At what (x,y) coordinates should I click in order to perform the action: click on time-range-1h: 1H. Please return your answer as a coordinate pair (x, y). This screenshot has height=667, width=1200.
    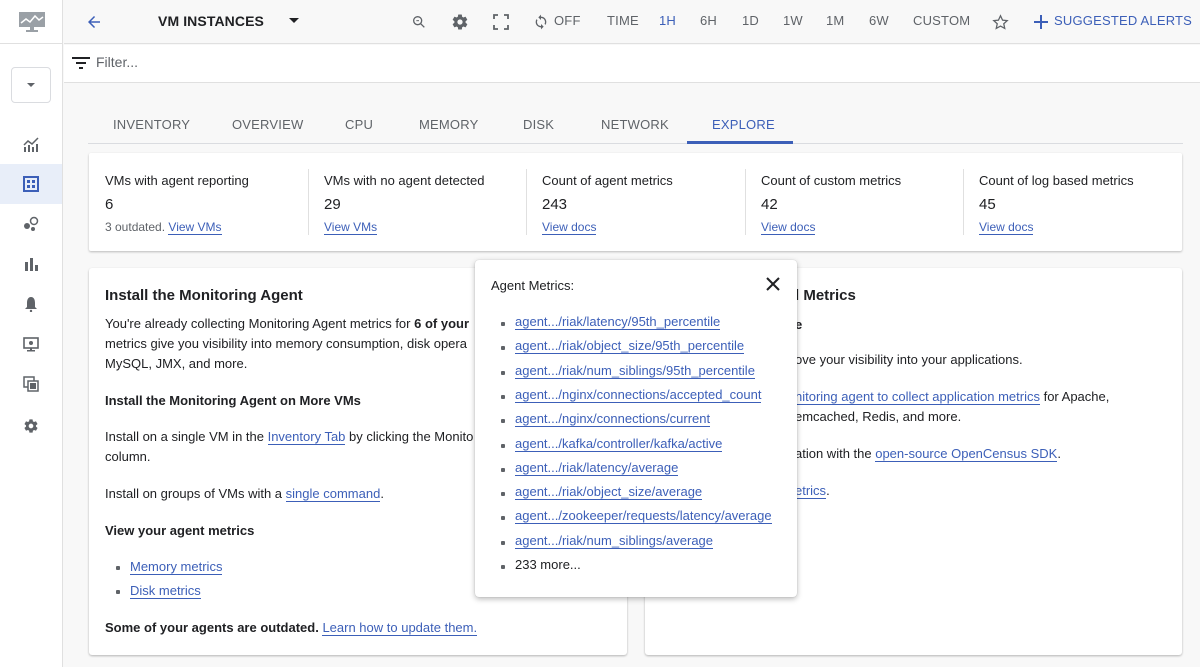
    Looking at the image, I should click on (667, 20).